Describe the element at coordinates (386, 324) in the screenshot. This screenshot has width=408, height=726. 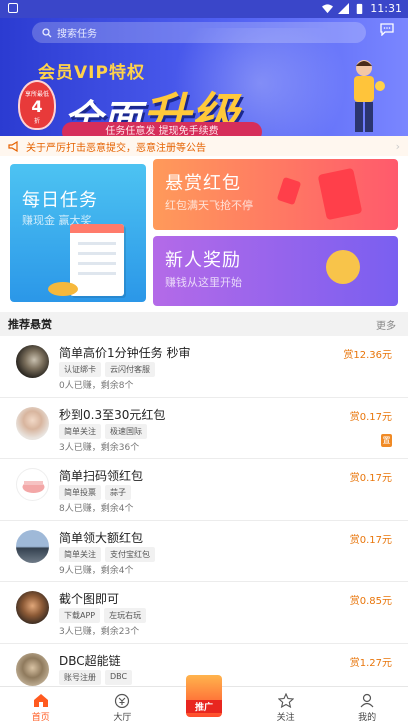
I see `more-link: 更多` at that location.